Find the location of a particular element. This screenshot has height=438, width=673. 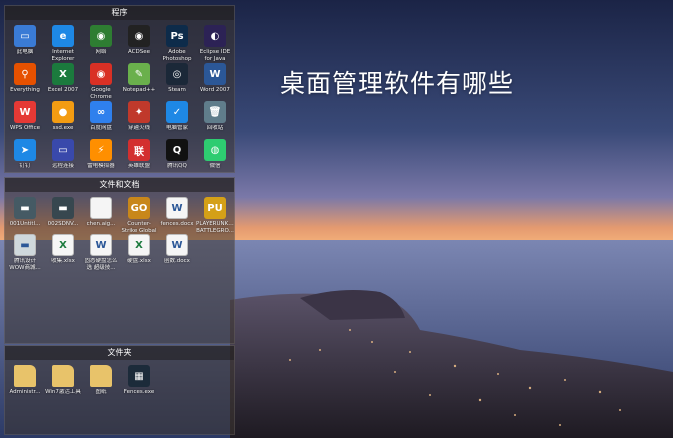

csgo-icon: GO is located at coordinates (139, 208).